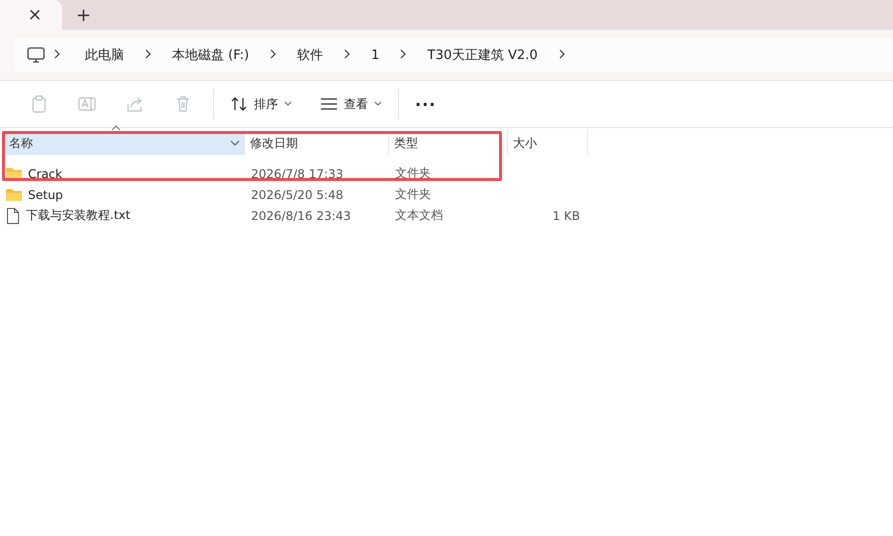  Describe the element at coordinates (317, 143) in the screenshot. I see `column-header: 修改日期` at that location.